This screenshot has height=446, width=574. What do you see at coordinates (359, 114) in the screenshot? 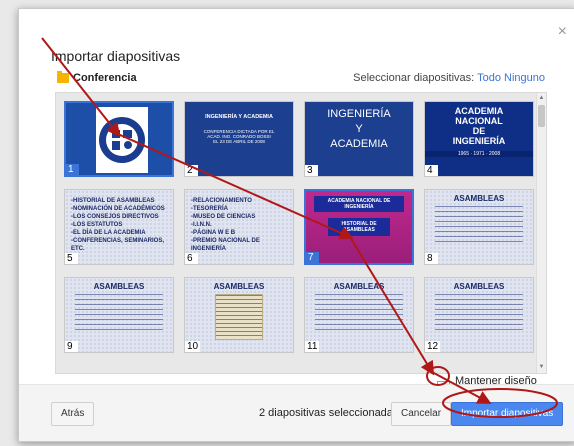
I see `slide-text: INGENIERÍA` at bounding box center [359, 114].